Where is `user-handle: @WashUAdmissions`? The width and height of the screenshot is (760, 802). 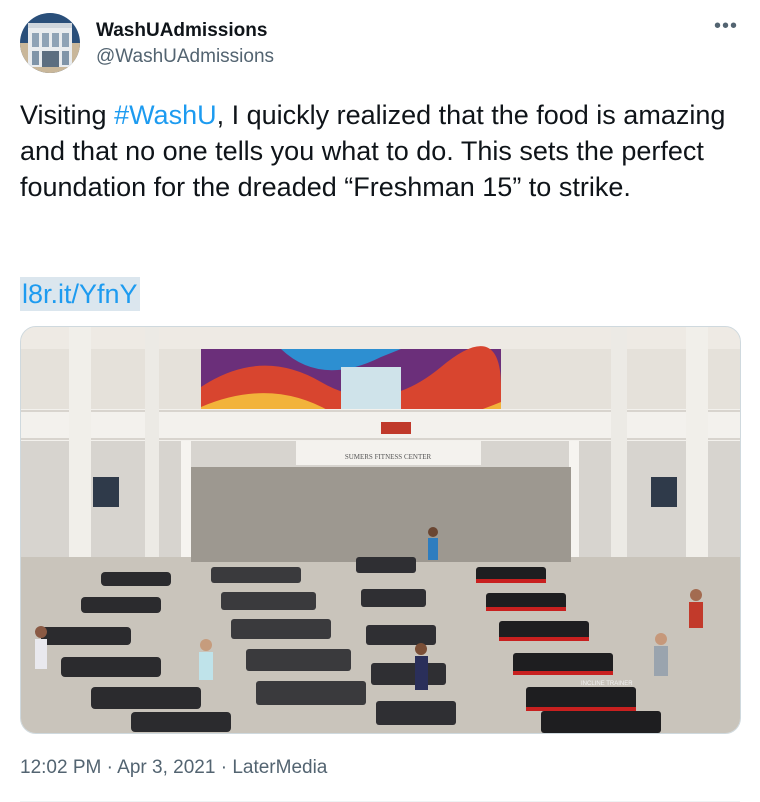
user-handle: @WashUAdmissions is located at coordinates (185, 57).